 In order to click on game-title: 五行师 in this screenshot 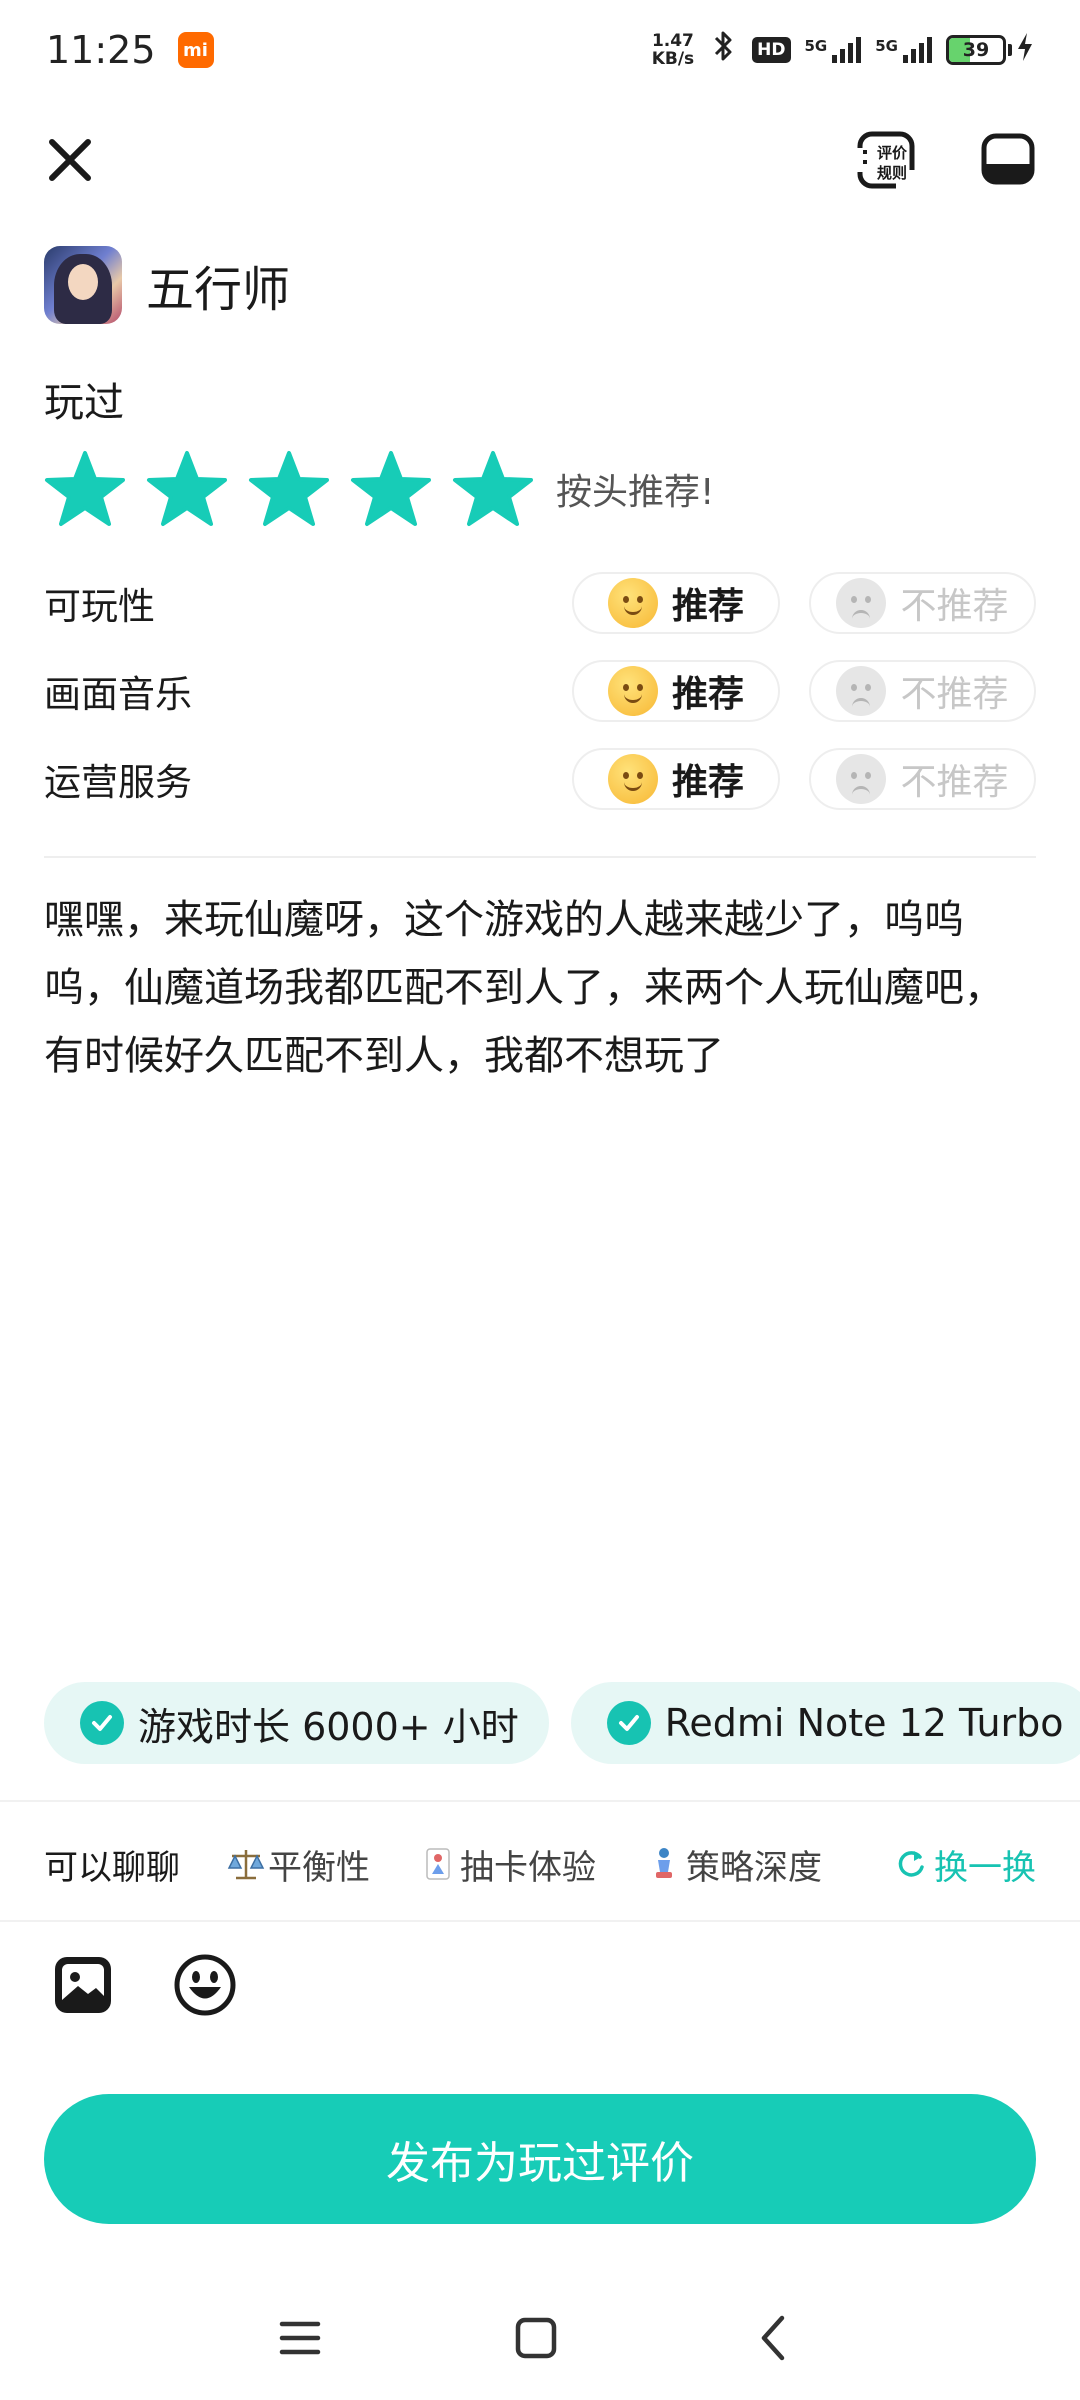, I will do `click(218, 290)`.